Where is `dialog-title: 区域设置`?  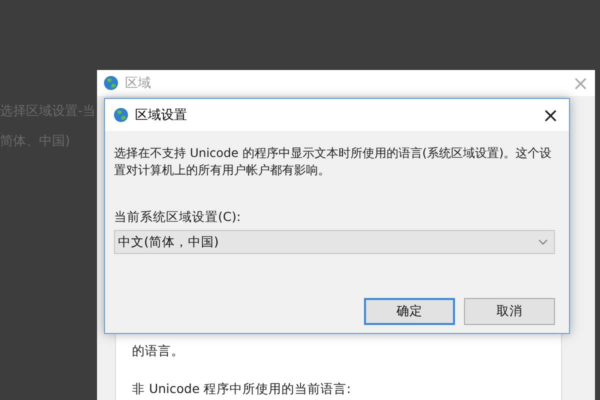 dialog-title: 区域设置 is located at coordinates (161, 115).